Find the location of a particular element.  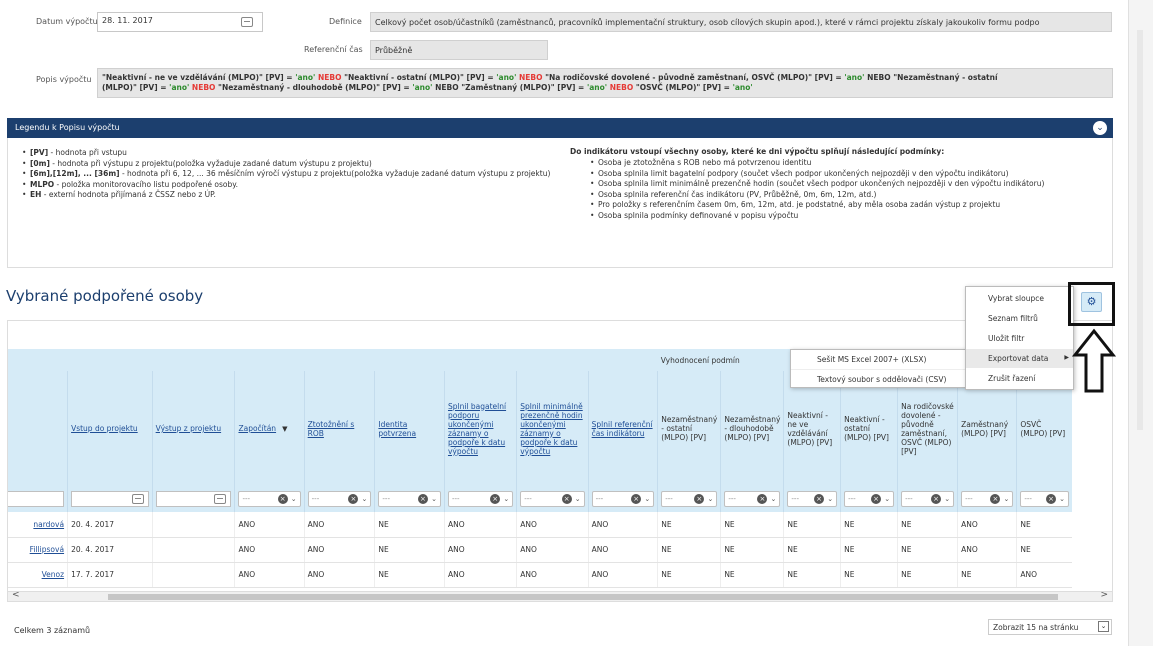

datum-input: 28. 11. 2017 is located at coordinates (180, 22).